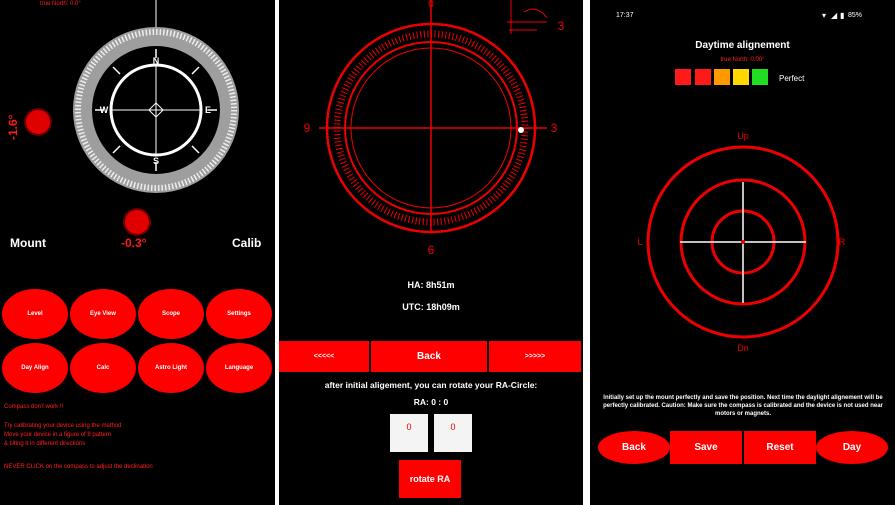 This screenshot has width=895, height=505. I want to click on language-button: Language, so click(239, 368).